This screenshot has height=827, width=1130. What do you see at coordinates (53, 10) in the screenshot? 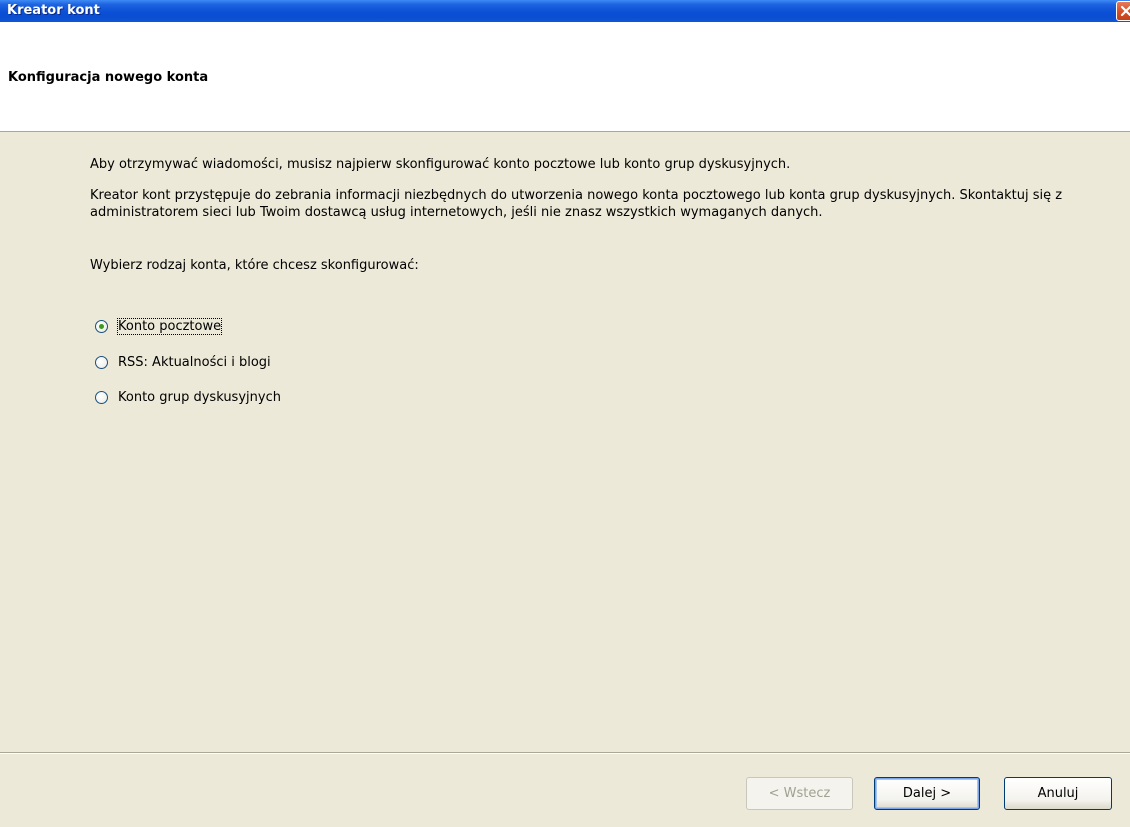
I see `window-title: Kreator kont` at bounding box center [53, 10].